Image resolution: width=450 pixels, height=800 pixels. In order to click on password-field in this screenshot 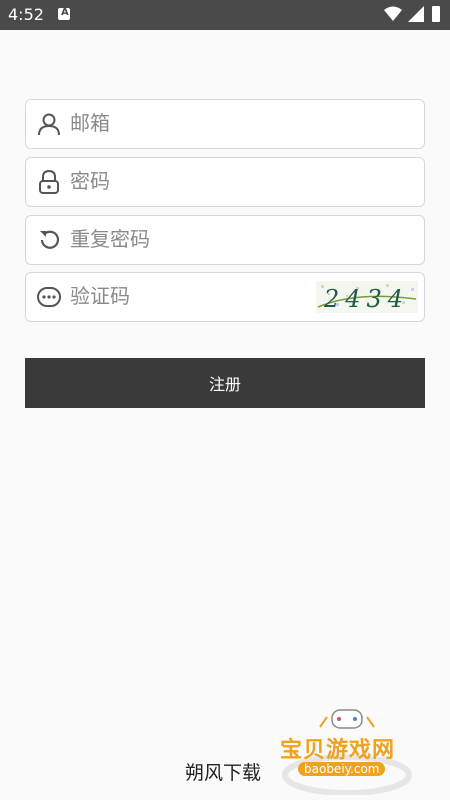, I will do `click(225, 182)`.